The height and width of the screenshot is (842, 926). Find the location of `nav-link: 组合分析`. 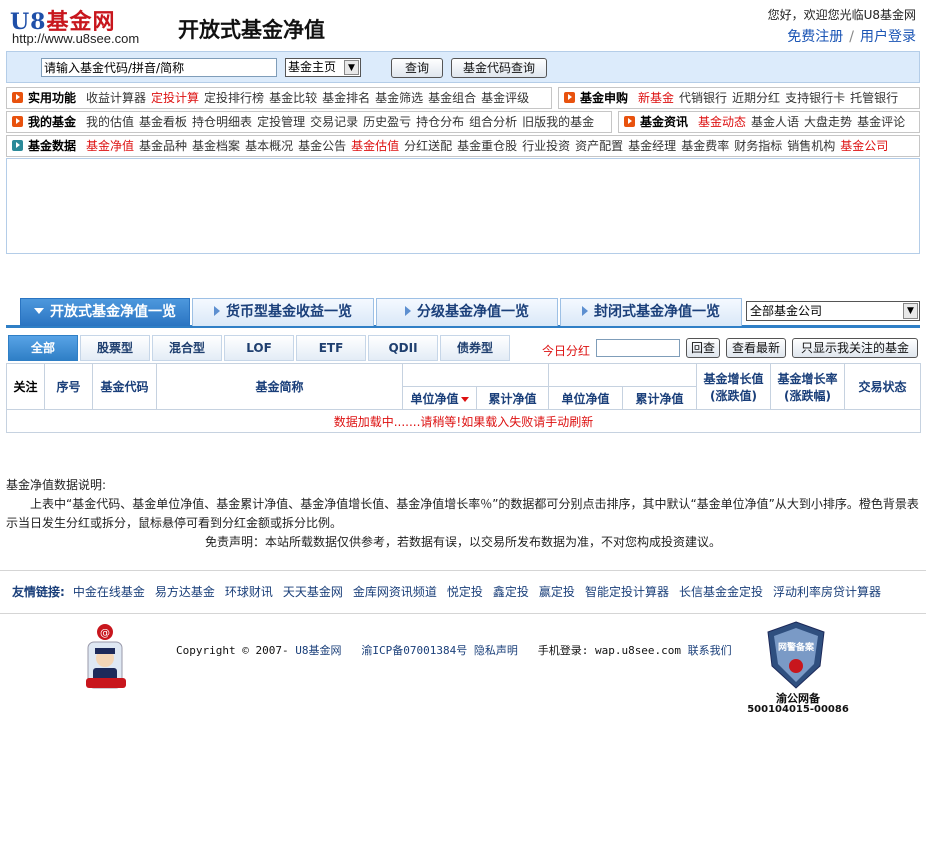

nav-link: 组合分析 is located at coordinates (493, 122).